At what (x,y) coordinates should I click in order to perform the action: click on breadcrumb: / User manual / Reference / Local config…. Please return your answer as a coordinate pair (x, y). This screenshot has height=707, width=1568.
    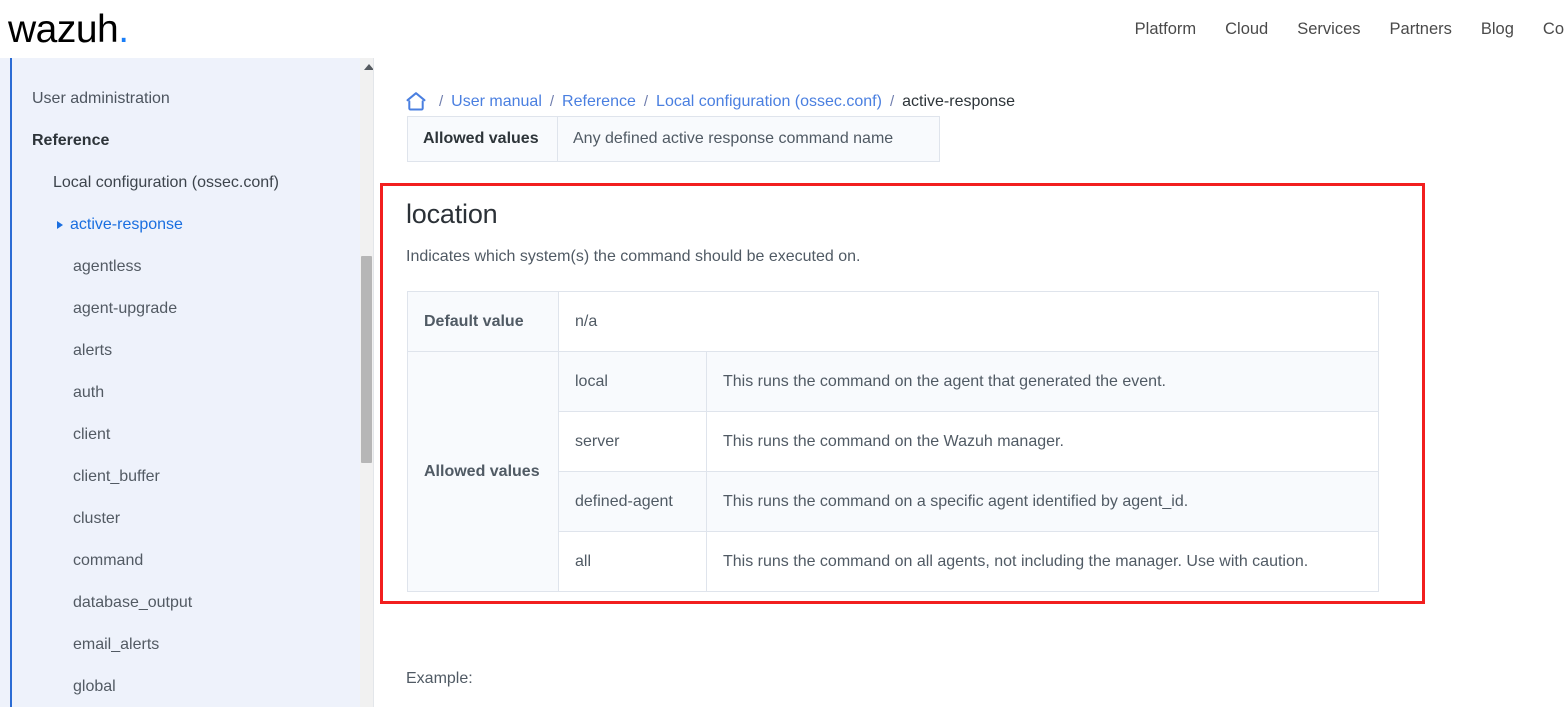
    Looking at the image, I should click on (710, 101).